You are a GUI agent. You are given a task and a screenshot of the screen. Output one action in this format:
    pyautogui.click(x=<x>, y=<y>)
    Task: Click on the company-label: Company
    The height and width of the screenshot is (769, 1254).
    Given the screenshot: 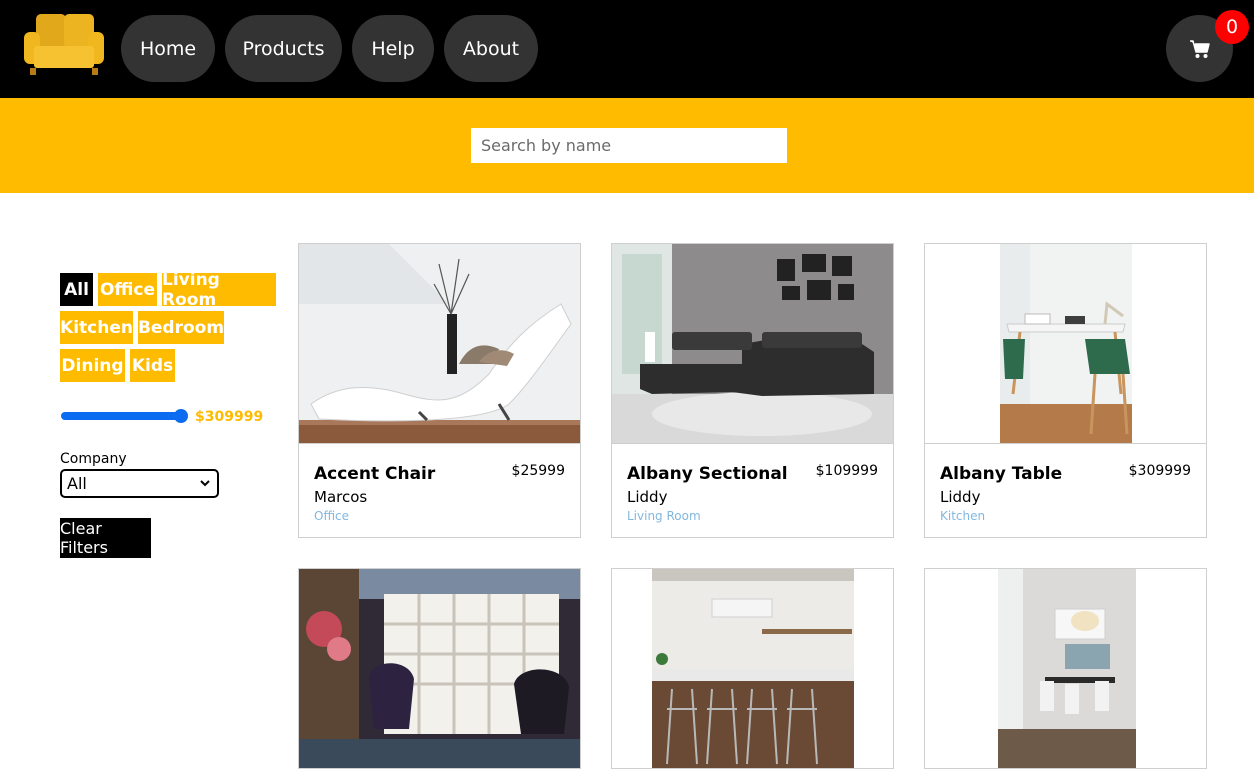 What is the action you would take?
    pyautogui.click(x=93, y=459)
    